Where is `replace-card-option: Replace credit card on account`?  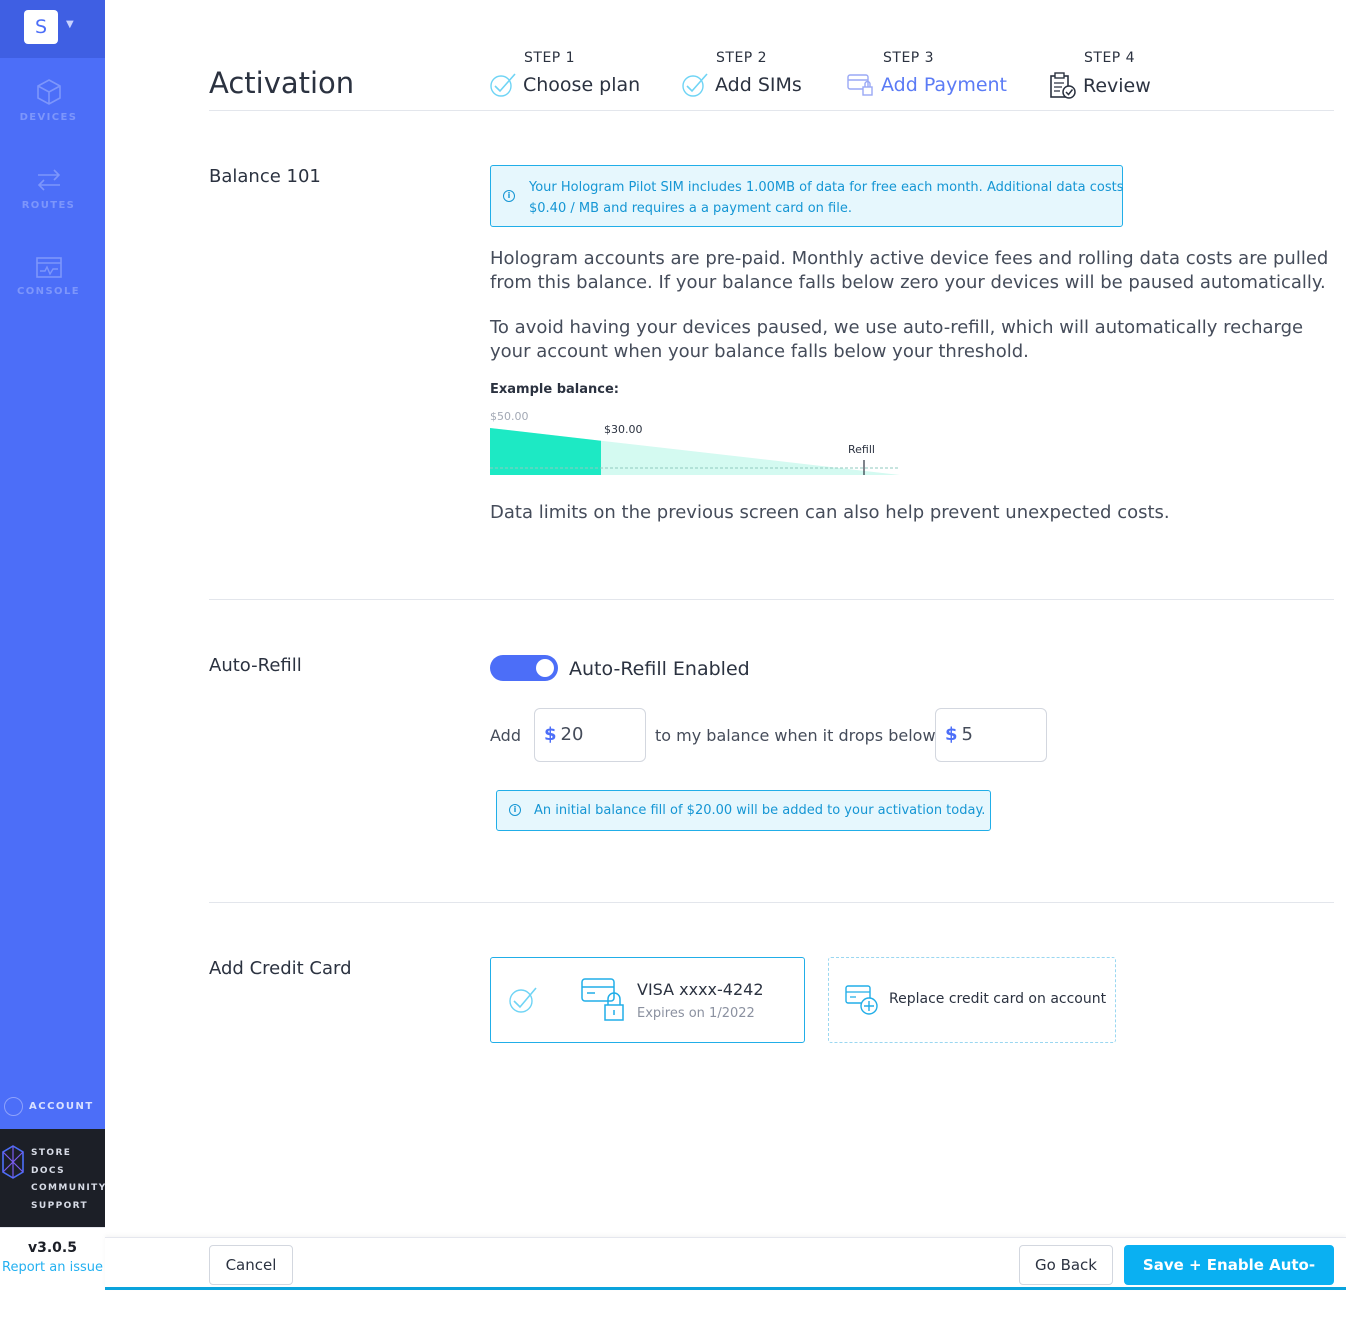
replace-card-option: Replace credit card on account is located at coordinates (972, 1000).